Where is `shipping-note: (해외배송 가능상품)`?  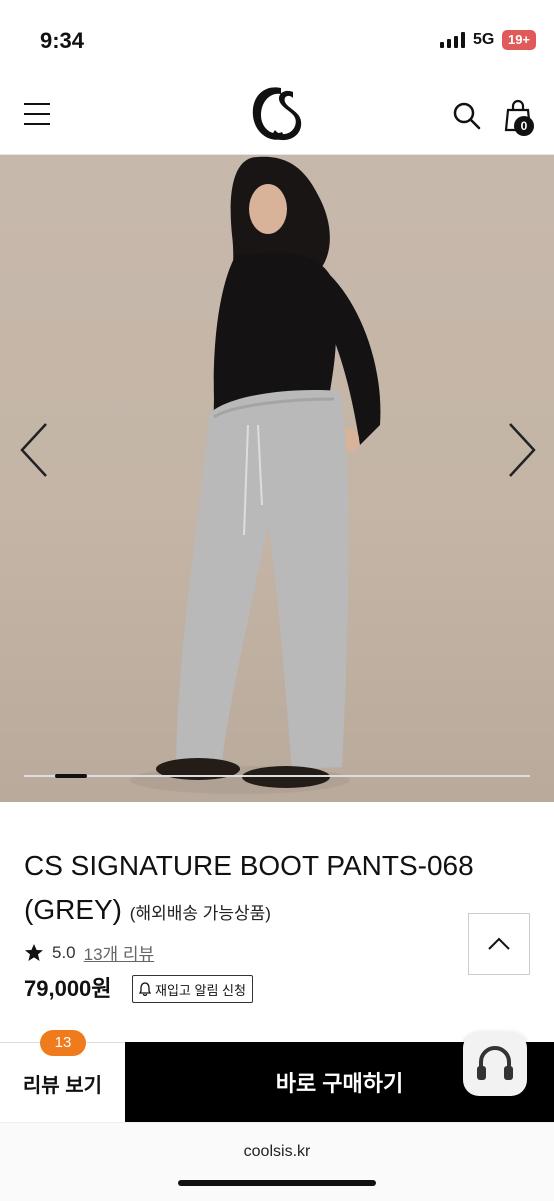 shipping-note: (해외배송 가능상품) is located at coordinates (200, 913).